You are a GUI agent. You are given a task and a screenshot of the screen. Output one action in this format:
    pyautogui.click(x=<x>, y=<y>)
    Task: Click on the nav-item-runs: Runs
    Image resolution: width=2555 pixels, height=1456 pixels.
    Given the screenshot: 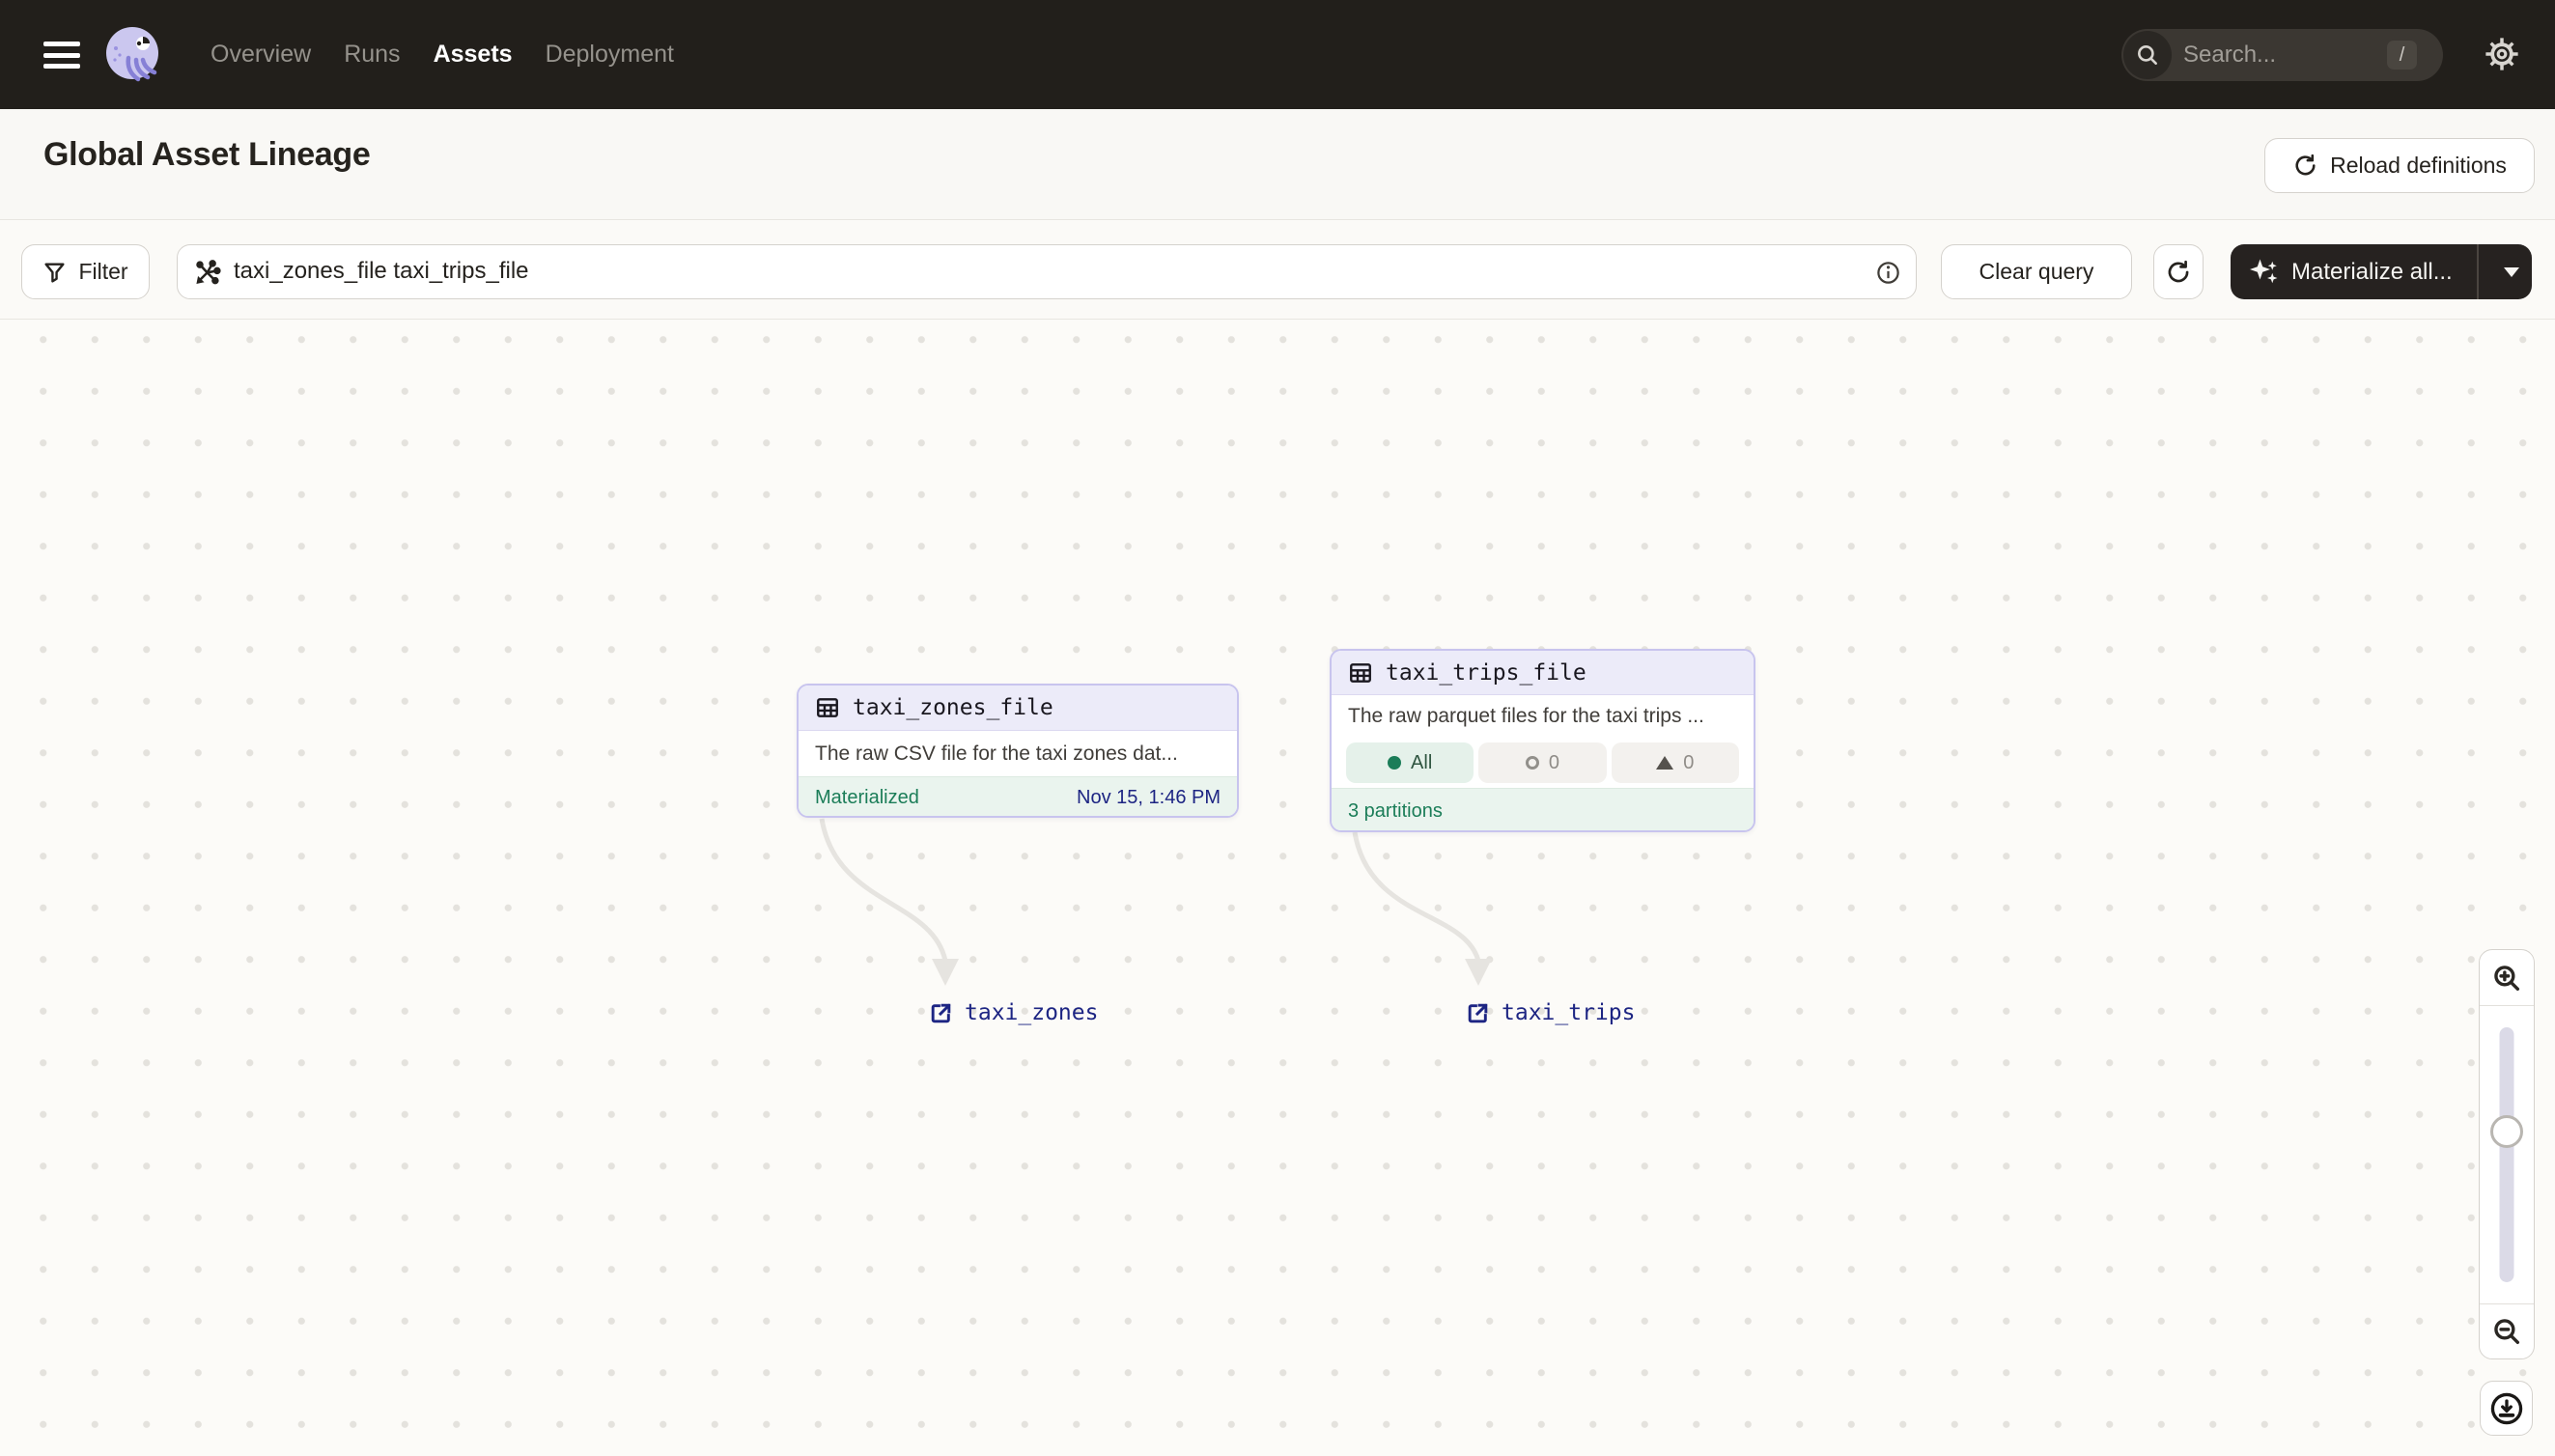 What is the action you would take?
    pyautogui.click(x=372, y=55)
    